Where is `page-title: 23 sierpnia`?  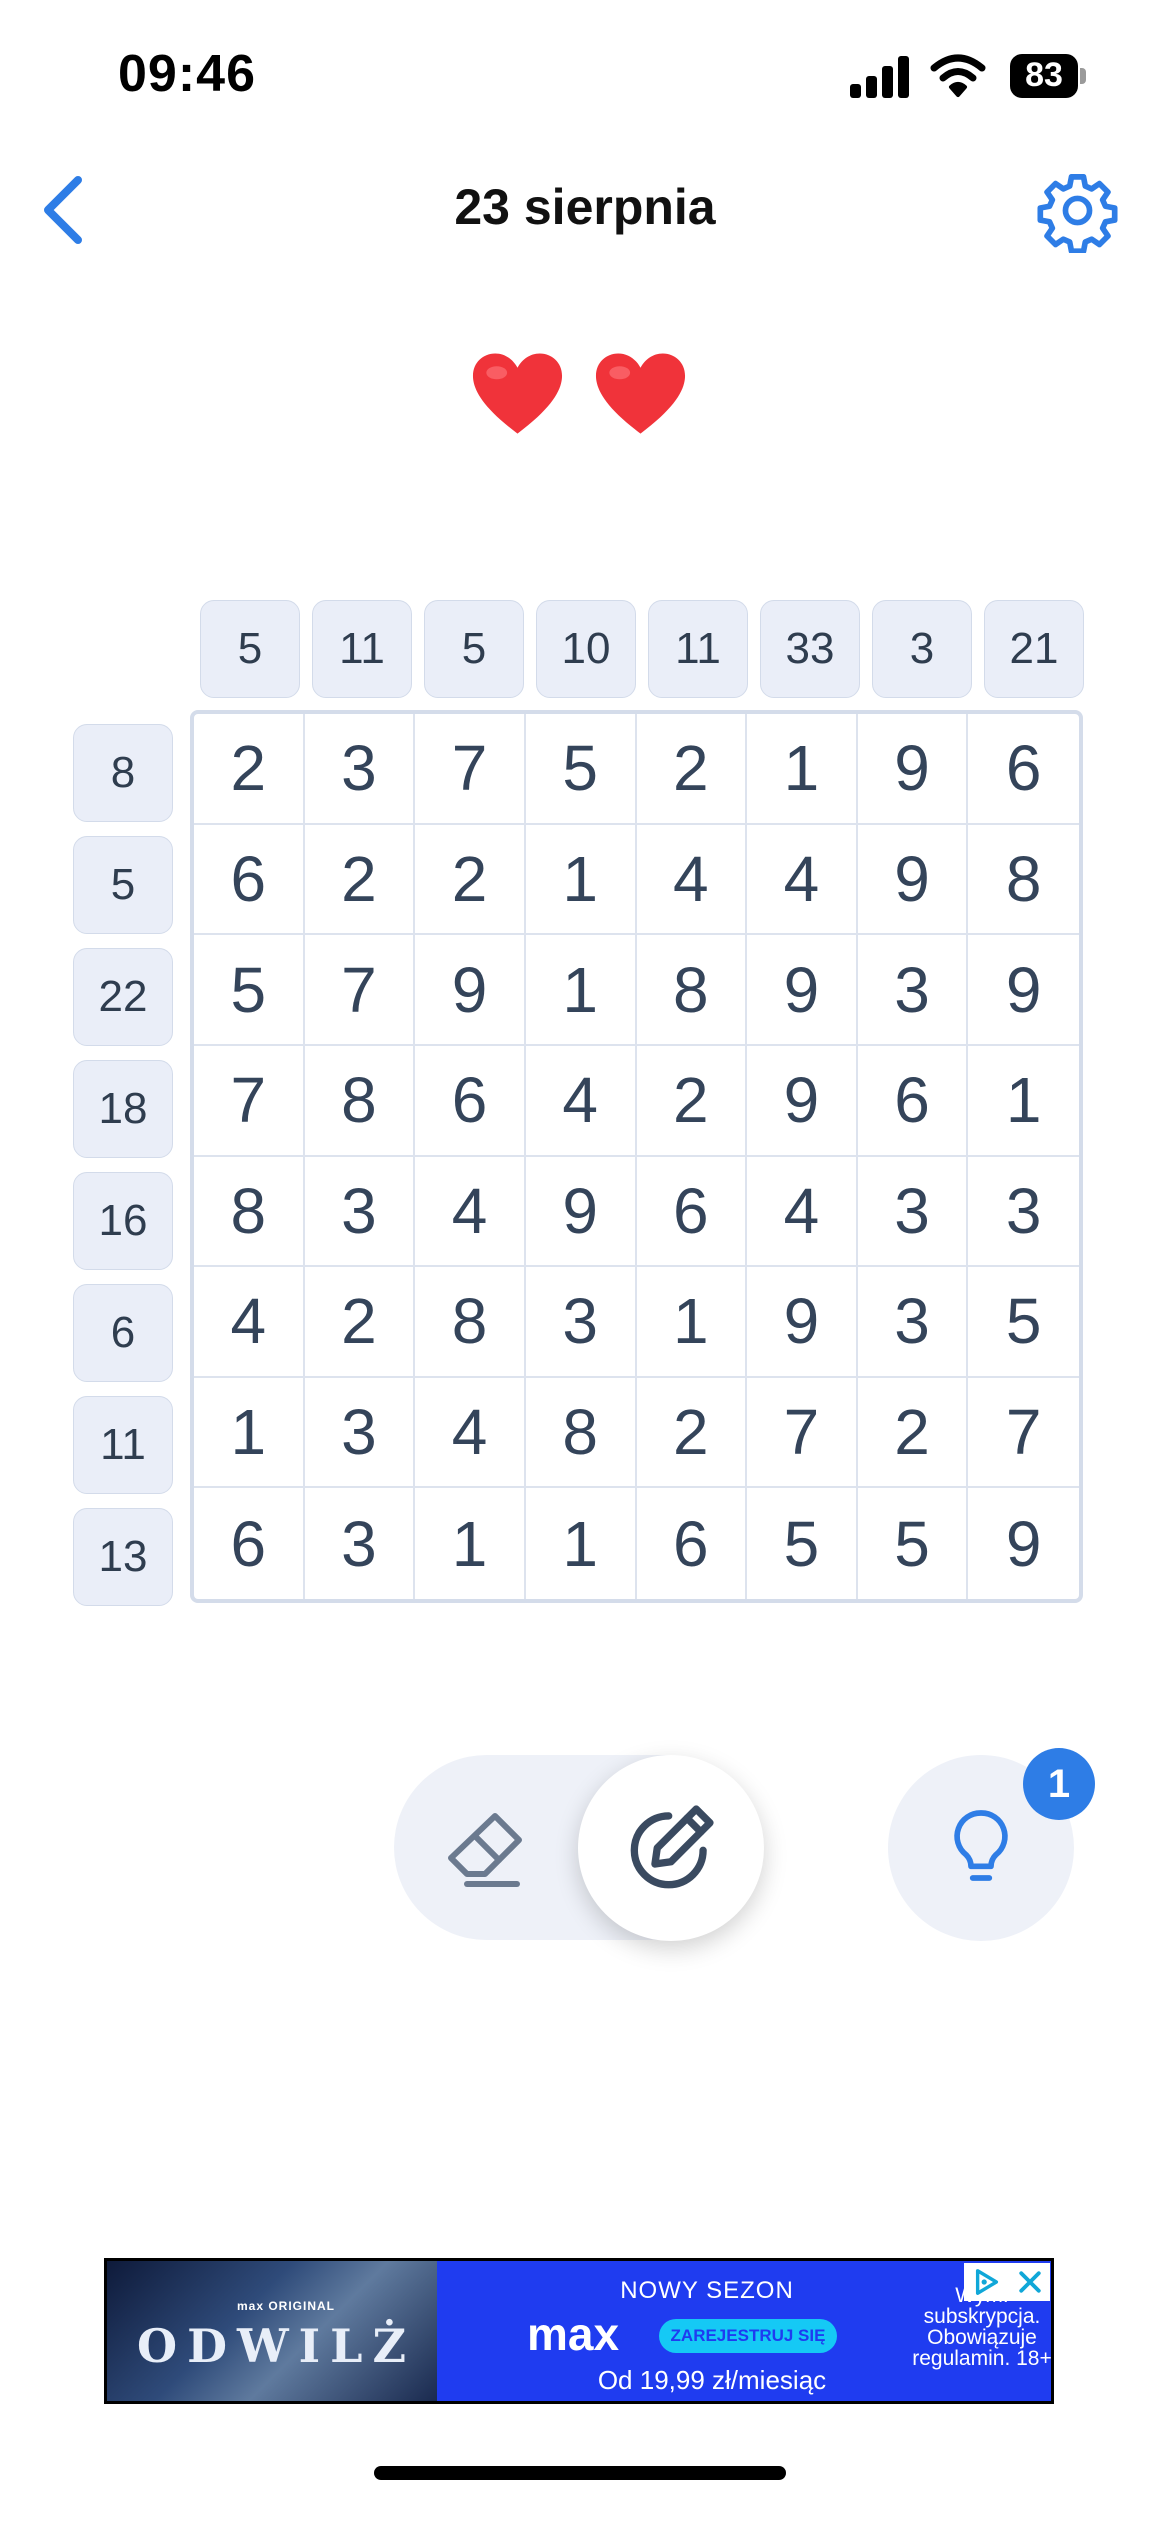
page-title: 23 sierpnia is located at coordinates (585, 207).